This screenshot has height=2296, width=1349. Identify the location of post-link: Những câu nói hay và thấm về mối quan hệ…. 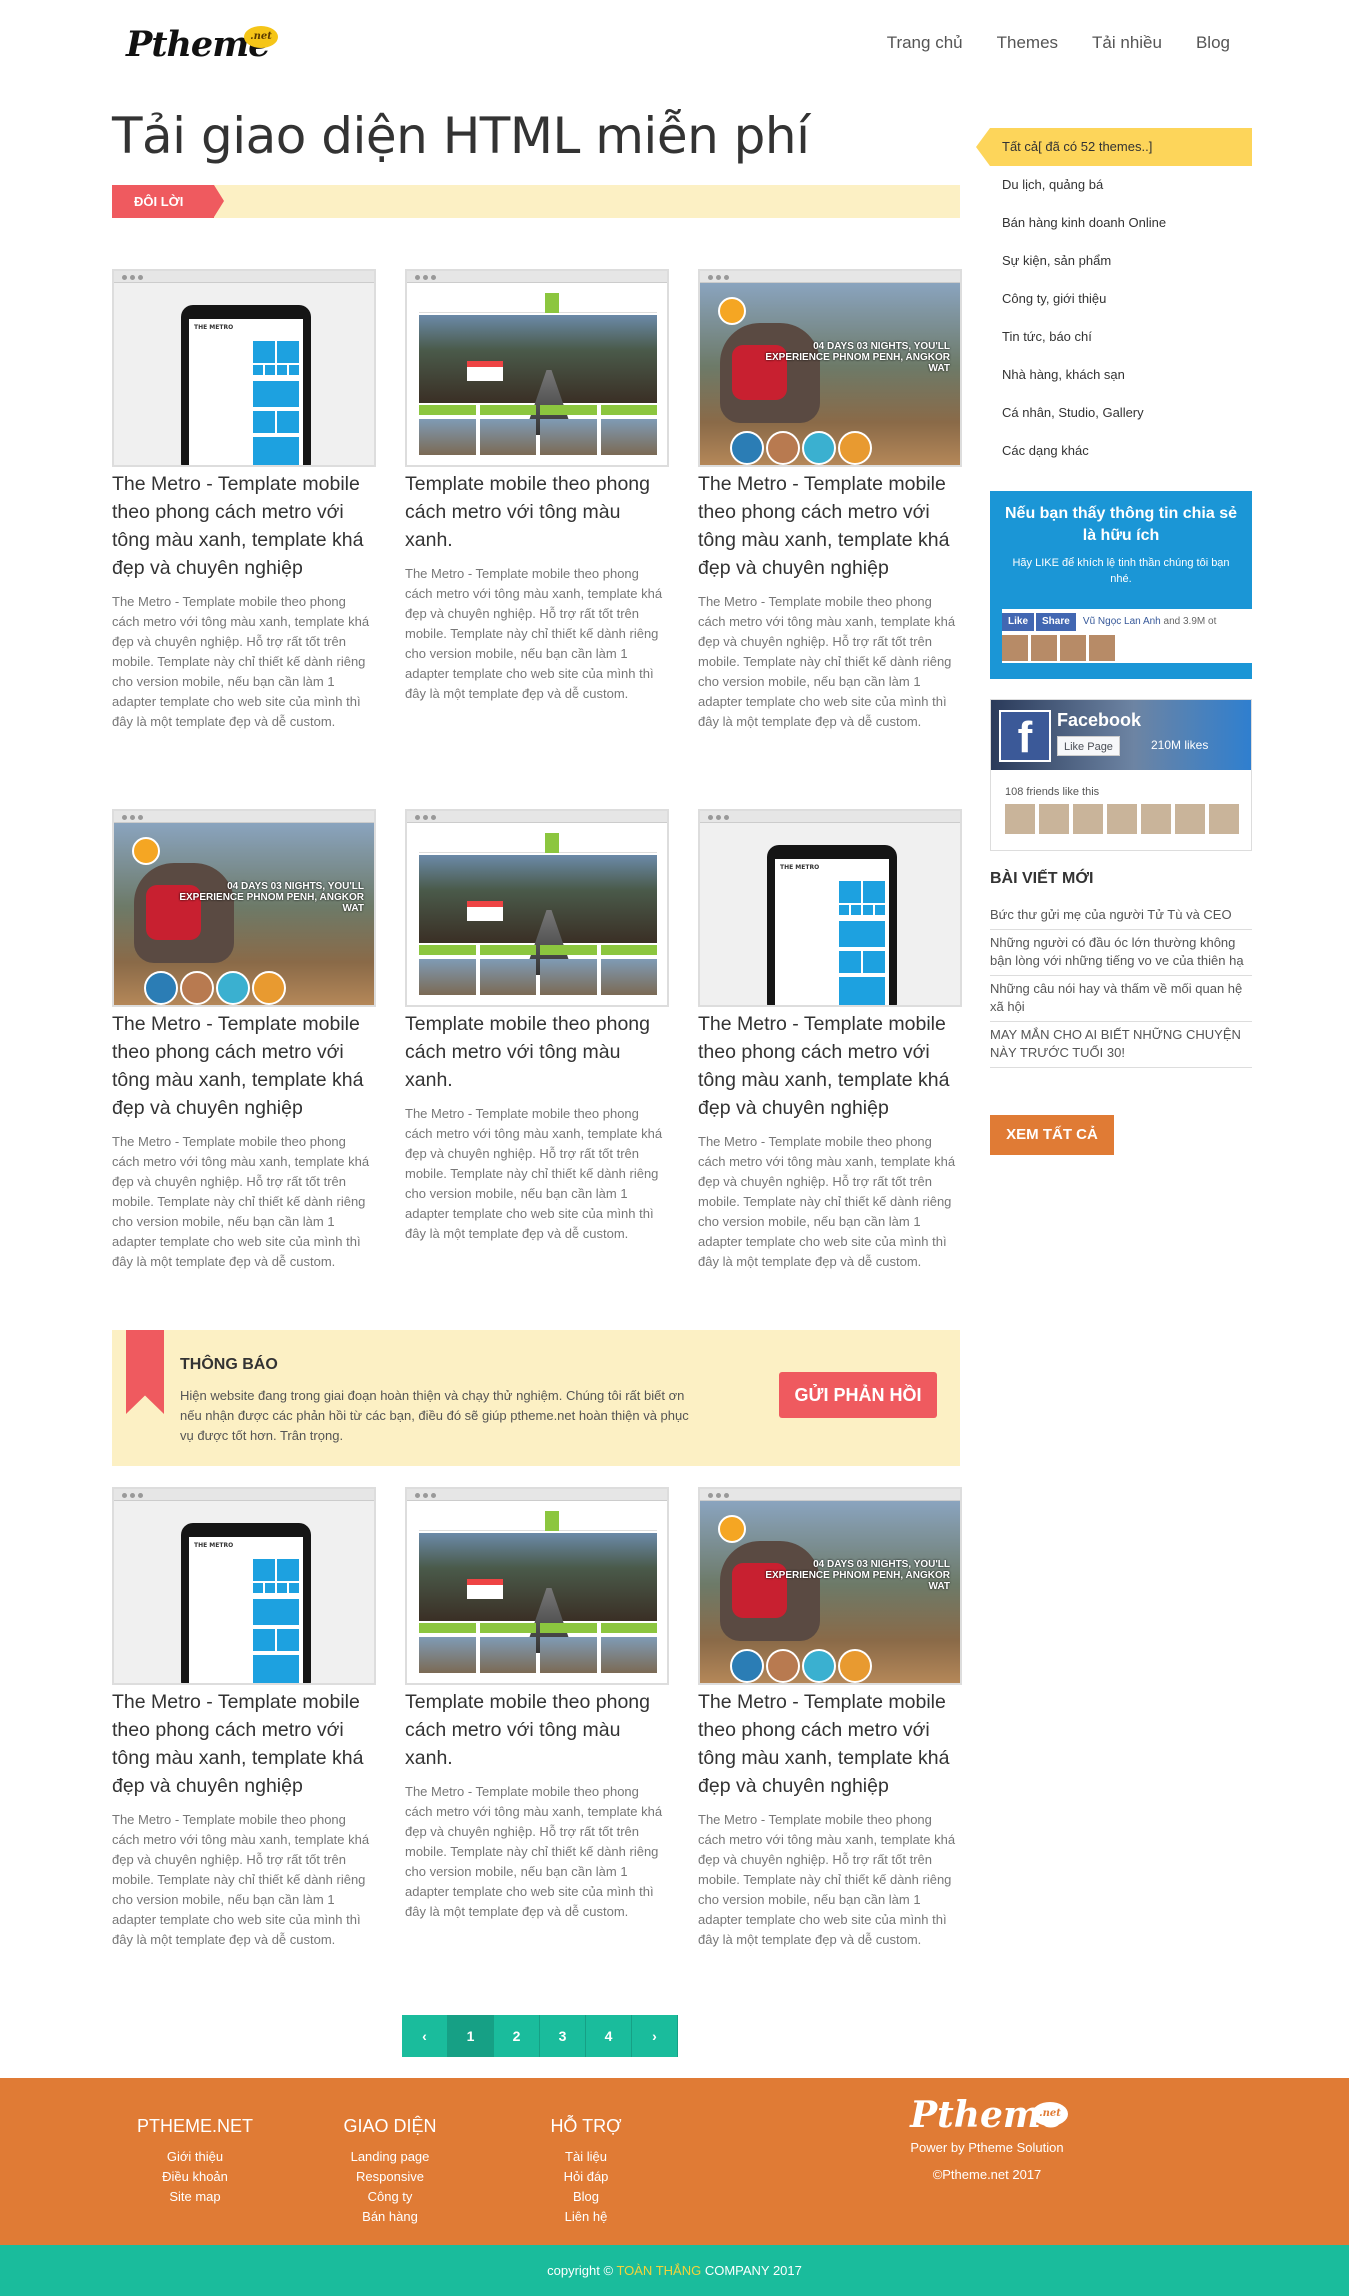
(1121, 999).